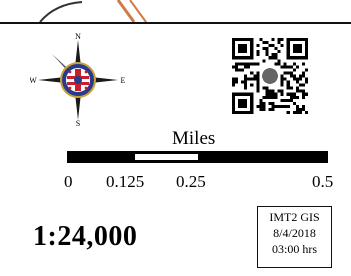 The width and height of the screenshot is (351, 276). What do you see at coordinates (323, 181) in the screenshot?
I see `scale-tick-05: 0.5` at bounding box center [323, 181].